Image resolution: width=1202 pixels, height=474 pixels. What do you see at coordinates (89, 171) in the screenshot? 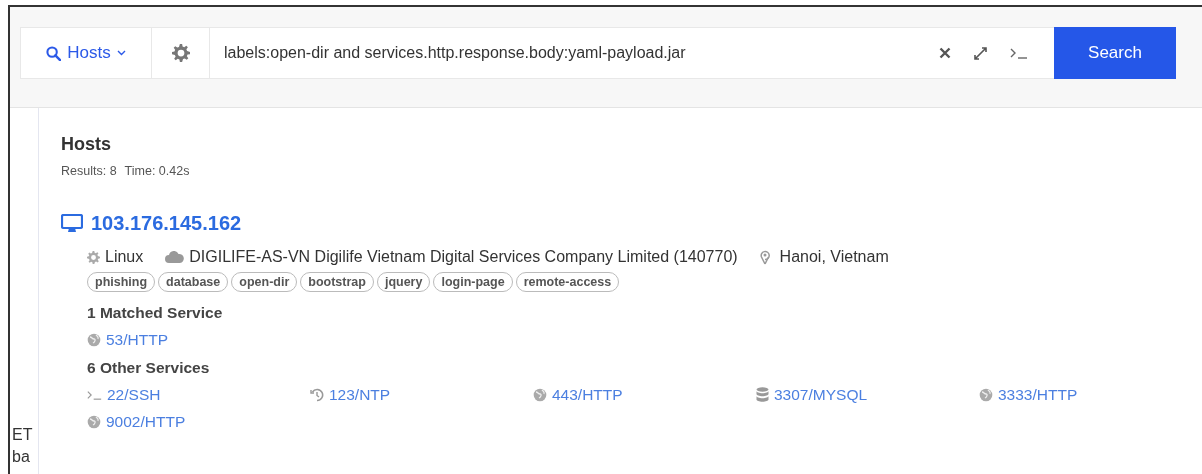
I see `results-count: Results: 8` at bounding box center [89, 171].